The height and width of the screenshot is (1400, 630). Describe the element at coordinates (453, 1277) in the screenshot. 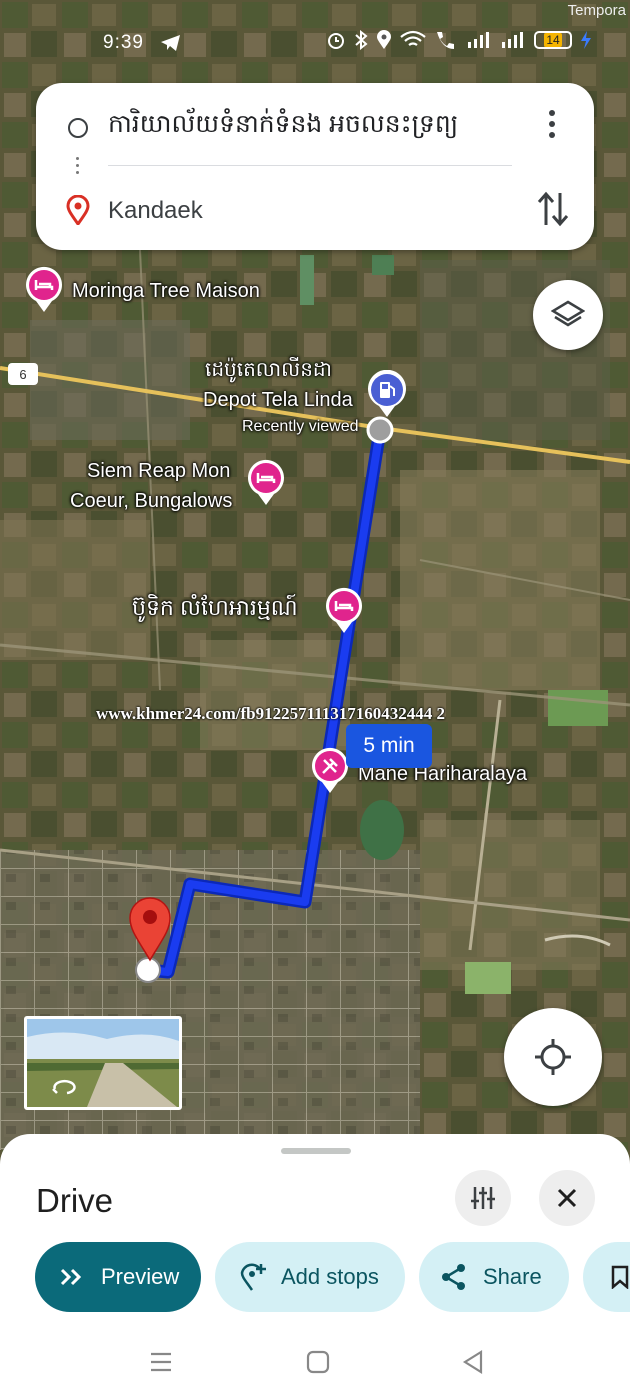

I see `share-icon` at that location.